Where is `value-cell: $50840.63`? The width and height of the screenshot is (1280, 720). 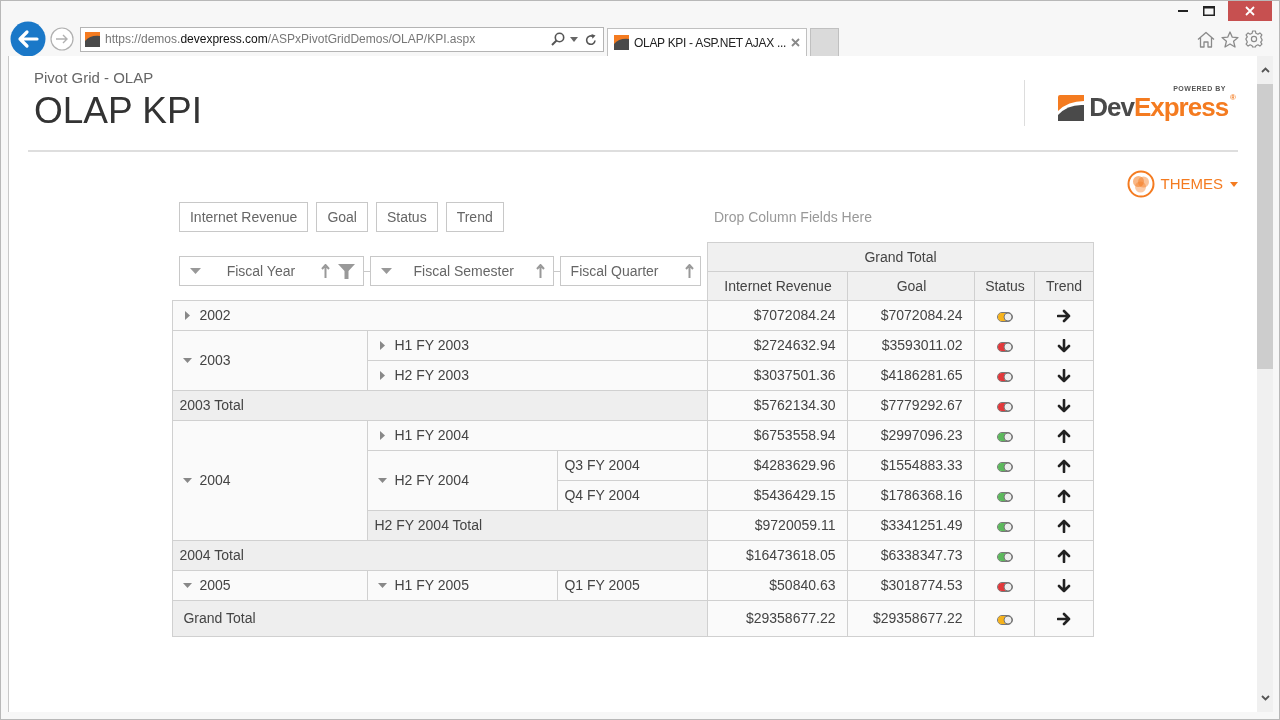 value-cell: $50840.63 is located at coordinates (778, 585).